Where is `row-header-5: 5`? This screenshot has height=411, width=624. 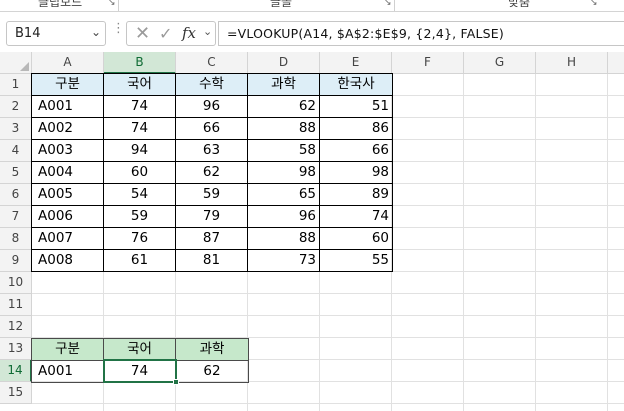 row-header-5: 5 is located at coordinates (16, 173).